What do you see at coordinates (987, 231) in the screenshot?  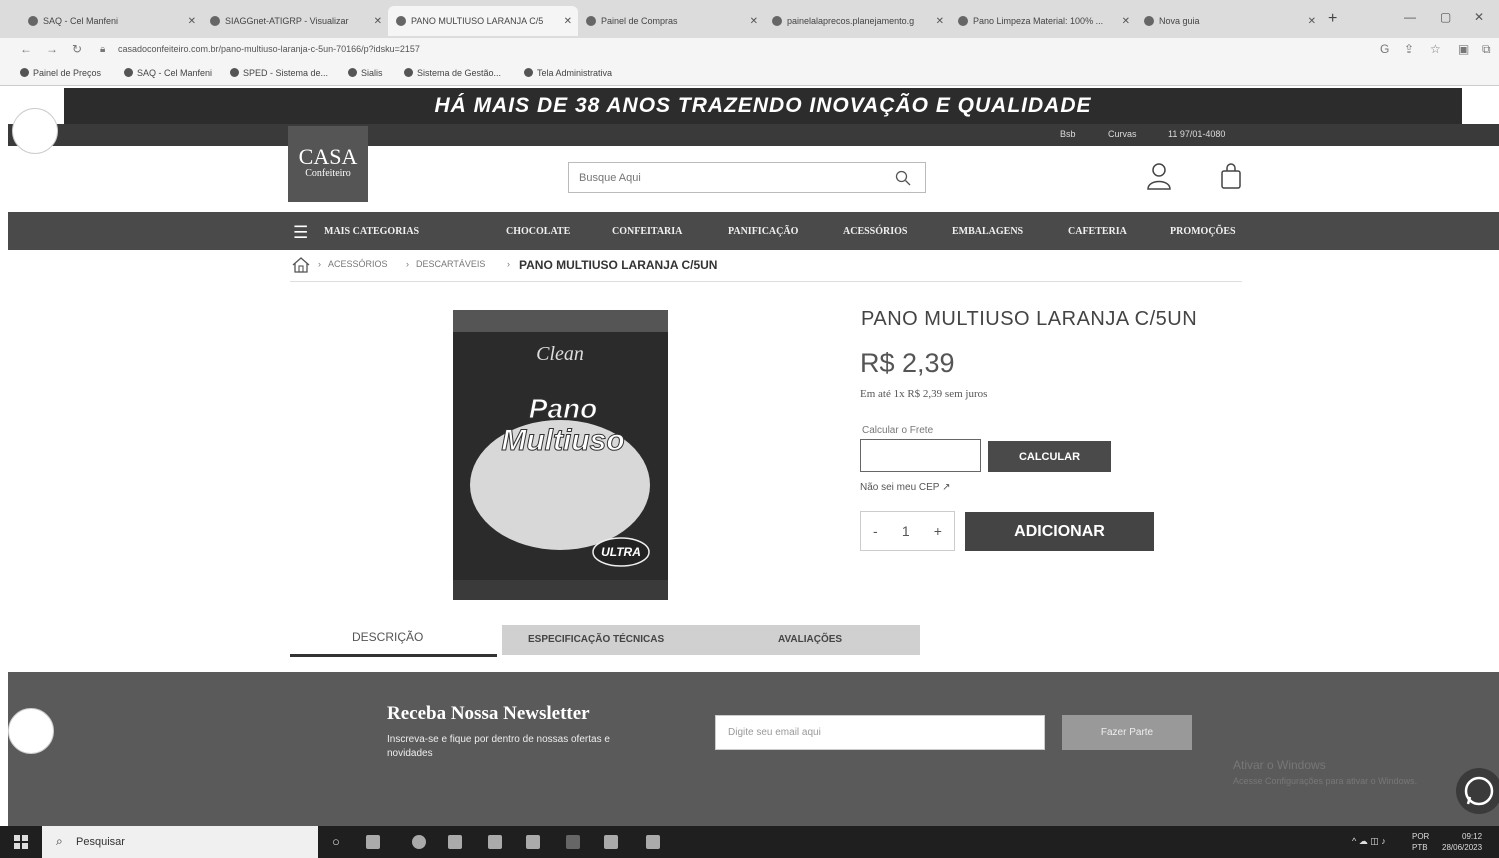 I see `nav-item-embalagens: EMBALAGENS` at bounding box center [987, 231].